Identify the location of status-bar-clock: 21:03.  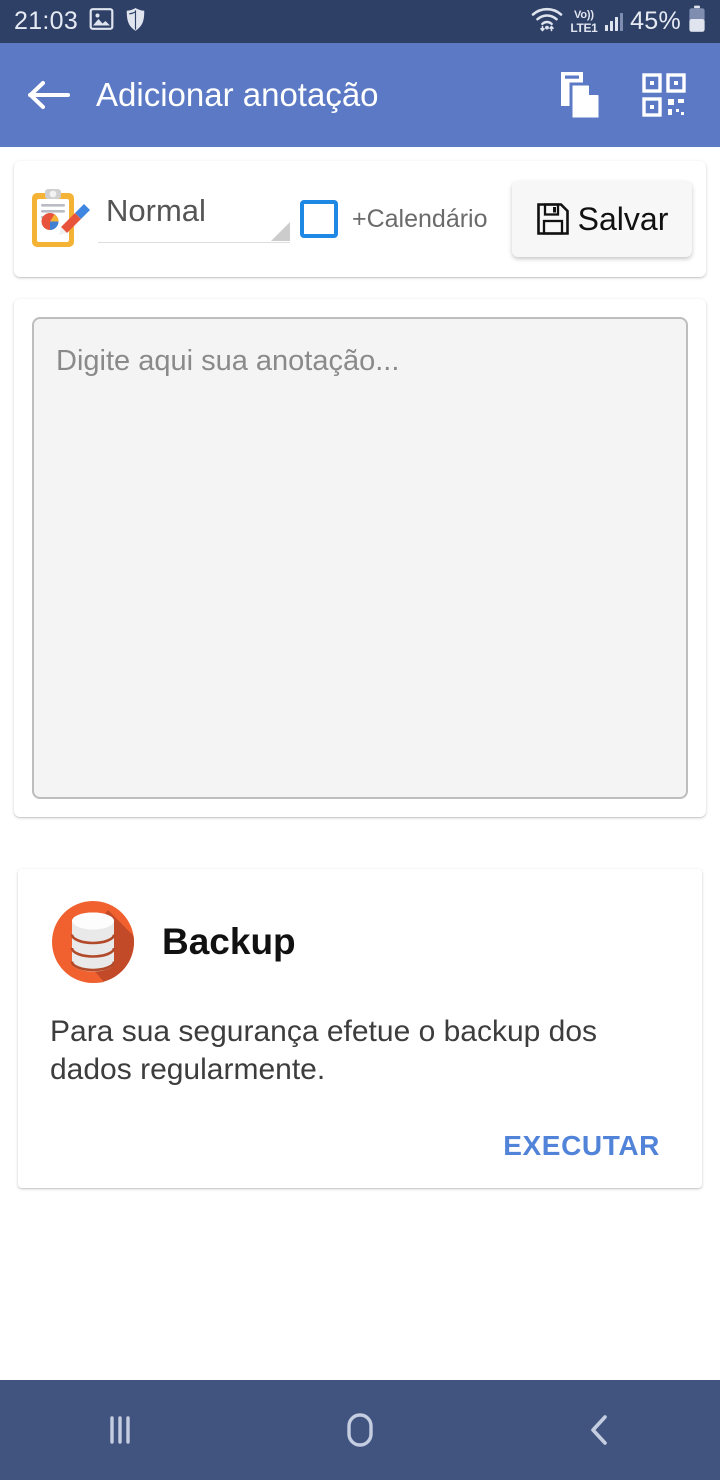
(46, 21).